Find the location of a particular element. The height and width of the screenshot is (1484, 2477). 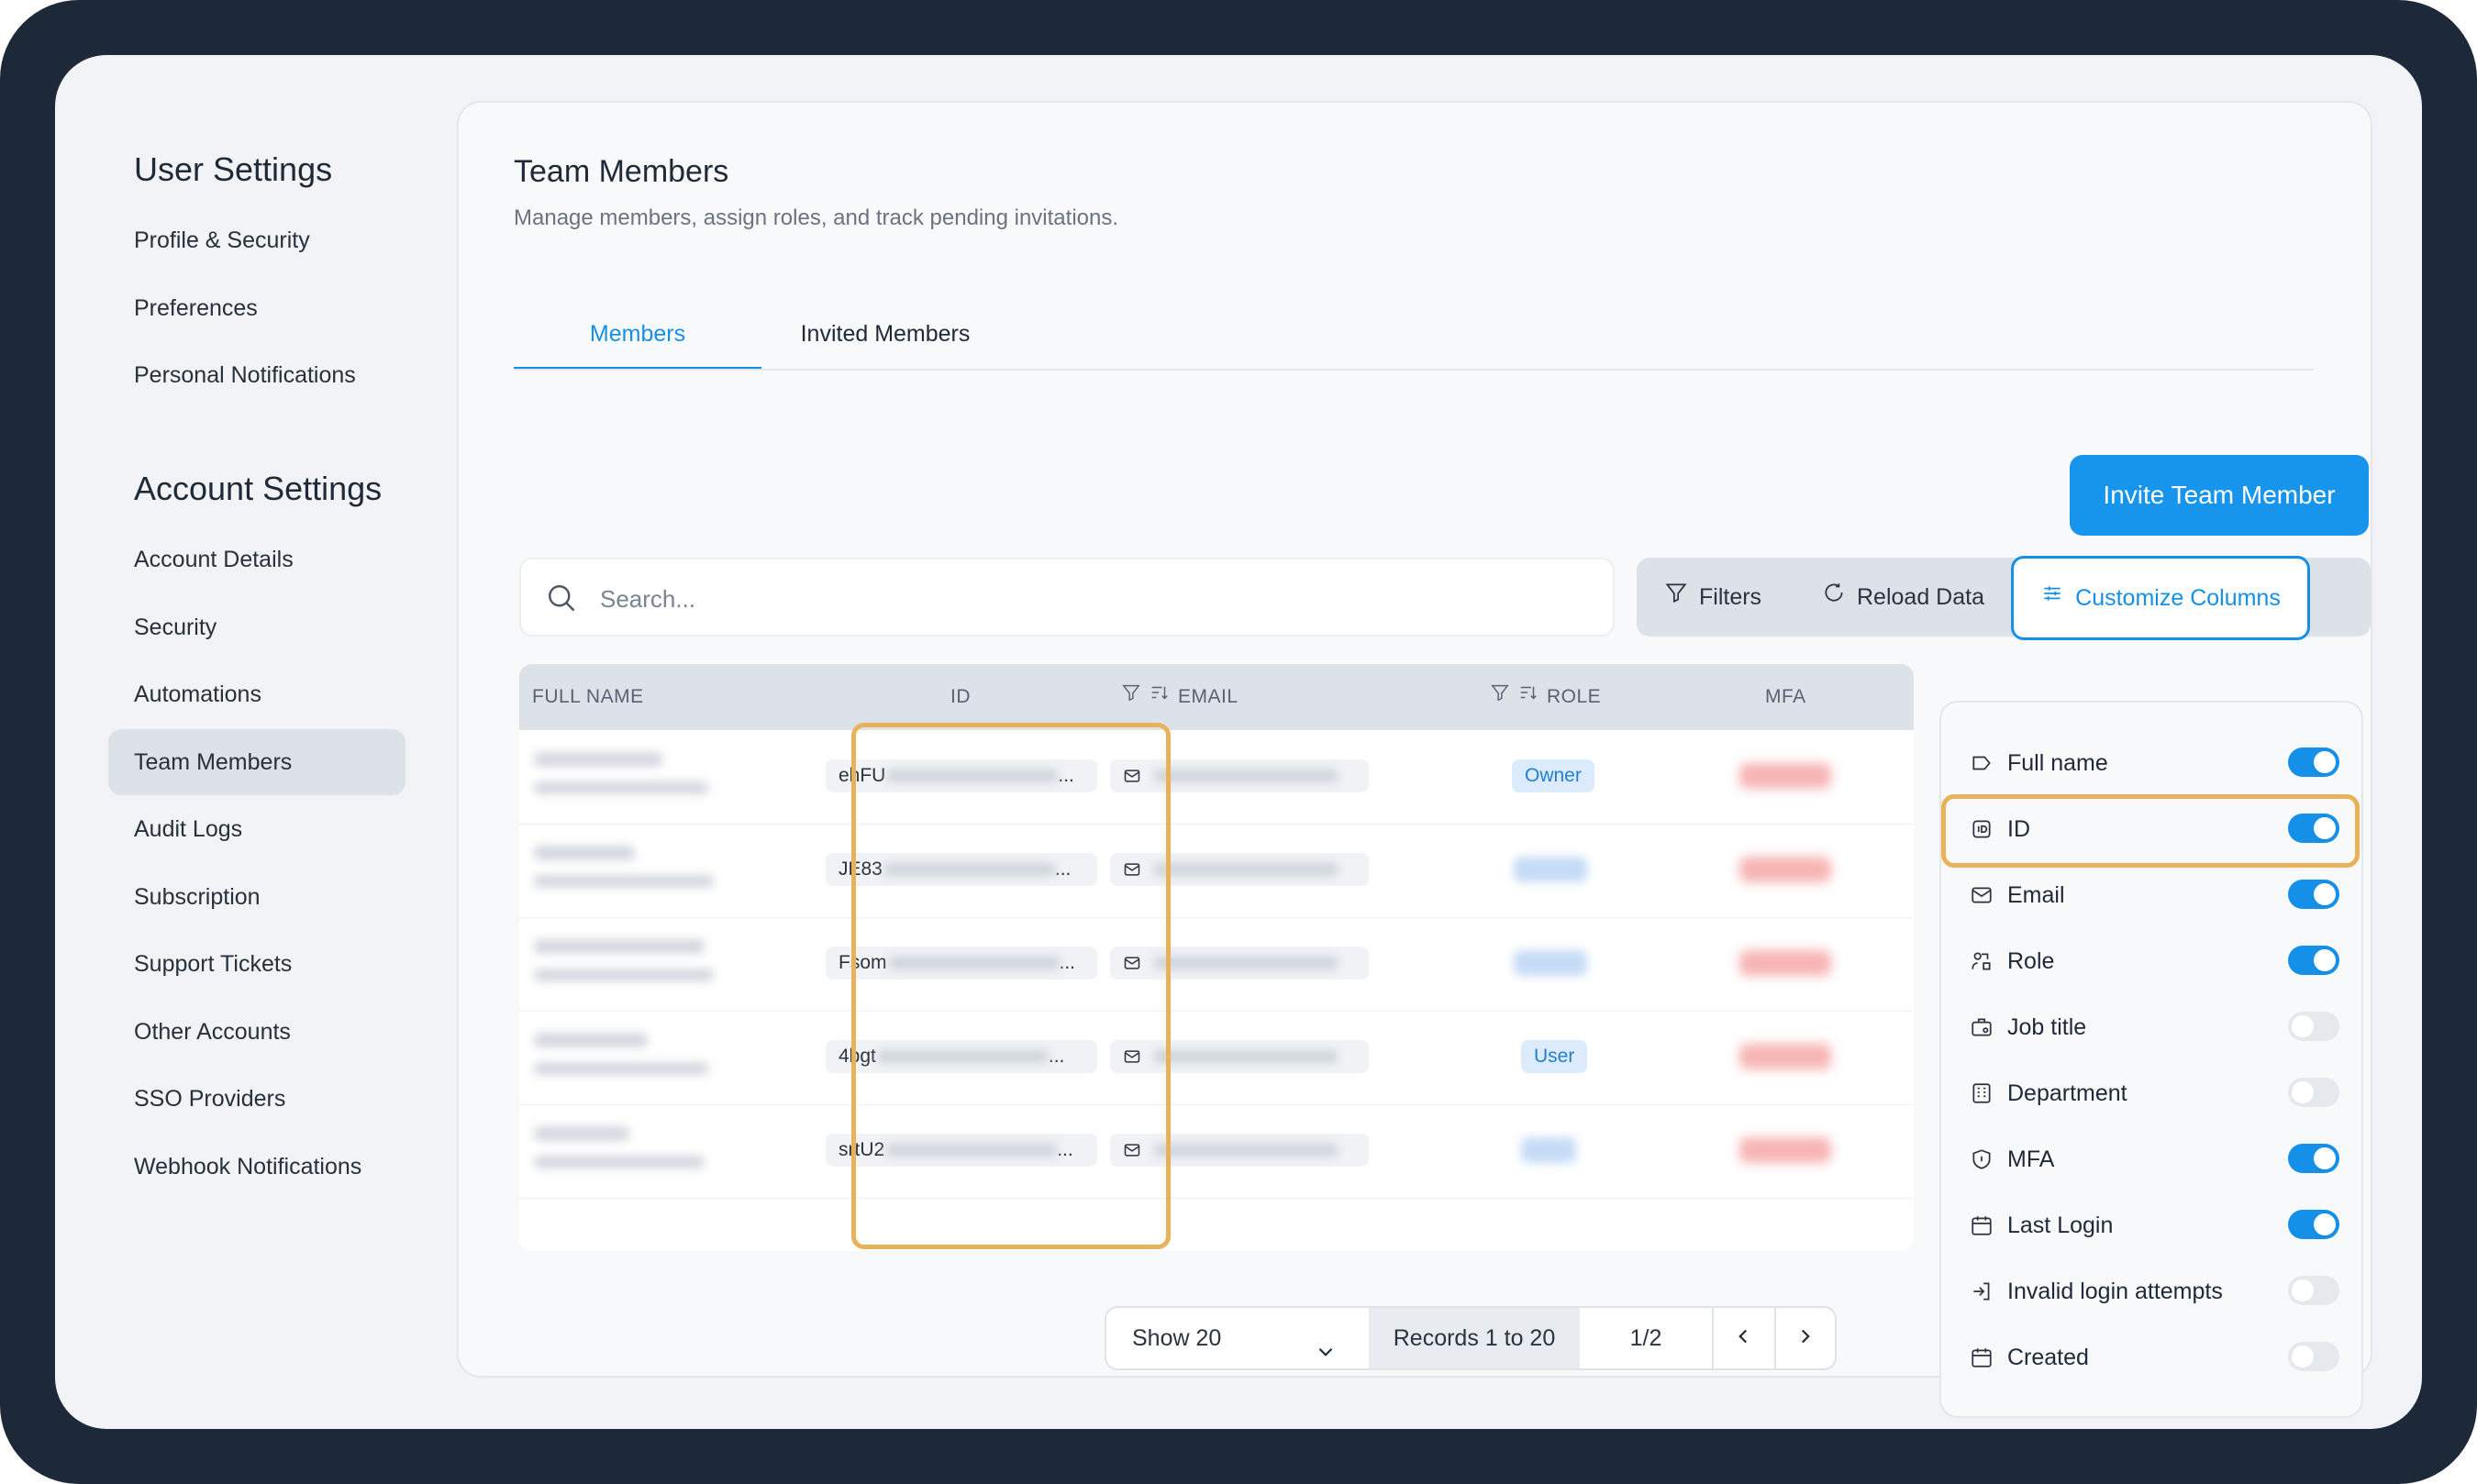

id-option-highlight is located at coordinates (2150, 831).